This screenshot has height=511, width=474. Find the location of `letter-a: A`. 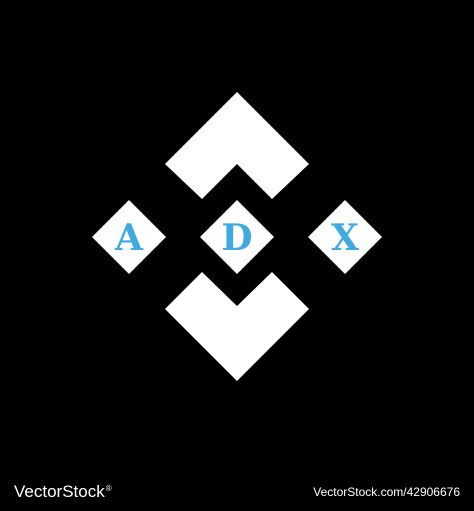

letter-a: A is located at coordinates (129, 238).